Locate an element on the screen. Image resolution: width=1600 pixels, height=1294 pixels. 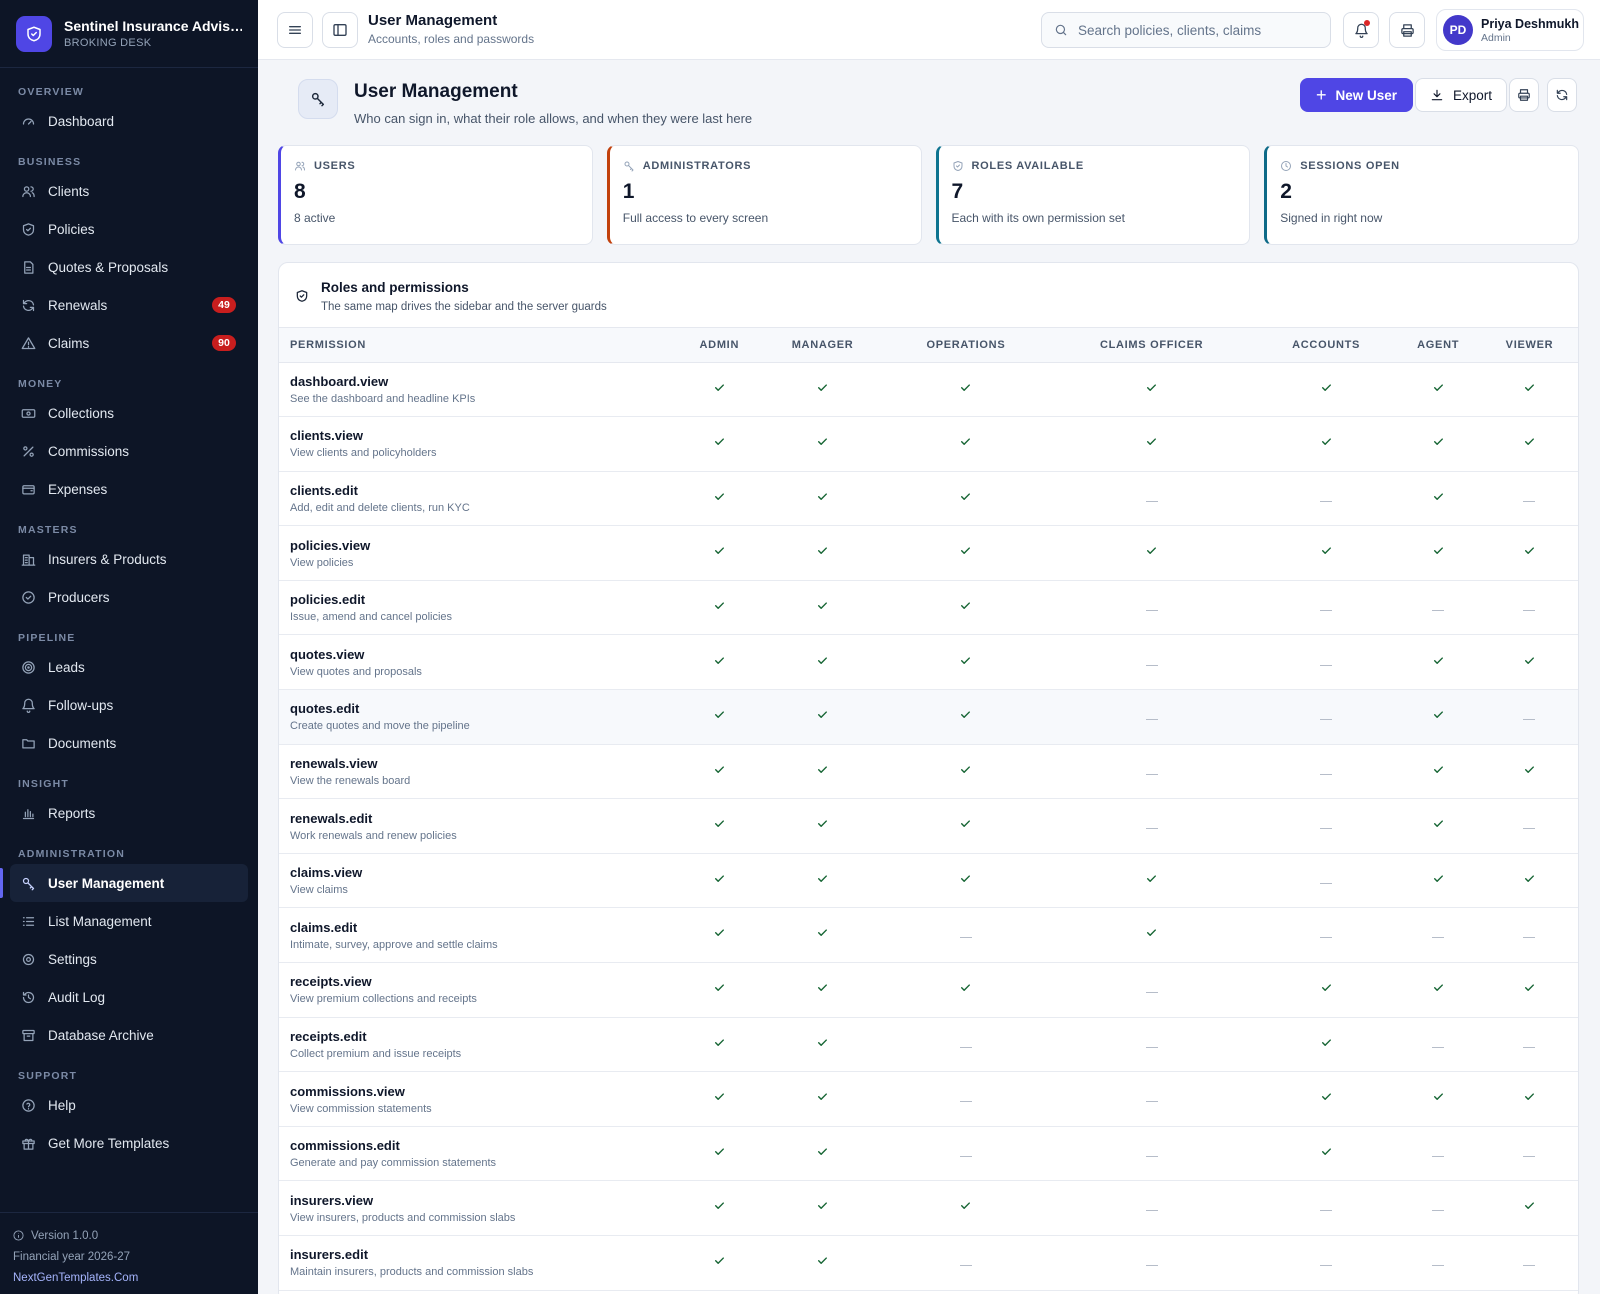
sidebar-item-claims: Claims 90 is located at coordinates (129, 343).